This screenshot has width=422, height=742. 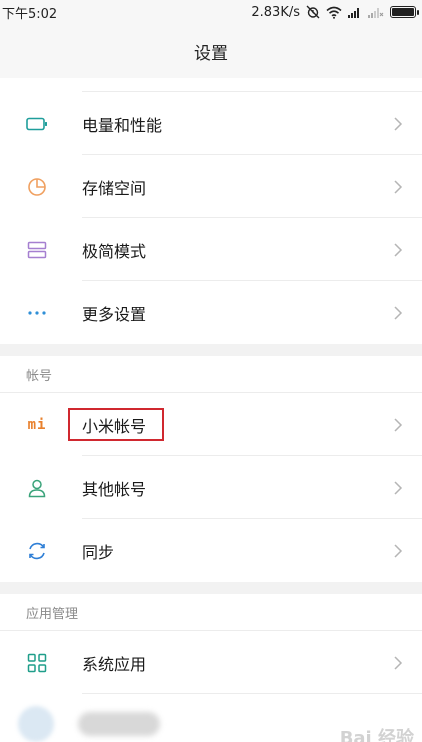 I want to click on battery-icon, so click(x=37, y=124).